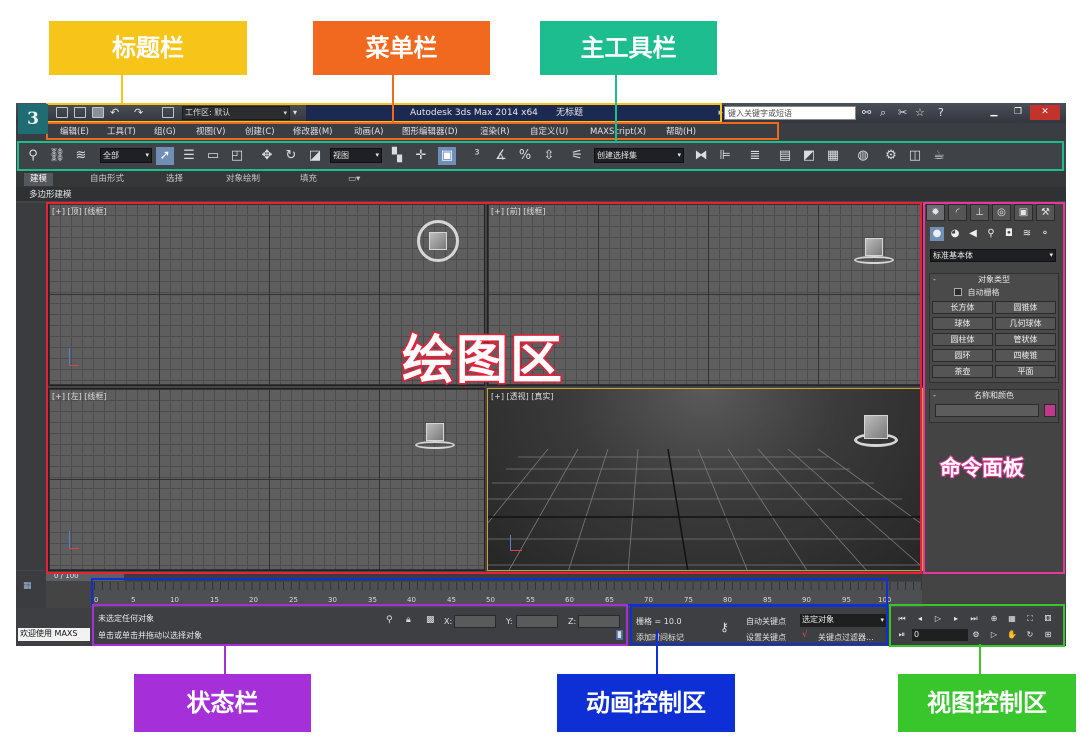 The height and width of the screenshot is (750, 1080). Describe the element at coordinates (657, 652) in the screenshot. I see `animation-control-pointer` at that location.